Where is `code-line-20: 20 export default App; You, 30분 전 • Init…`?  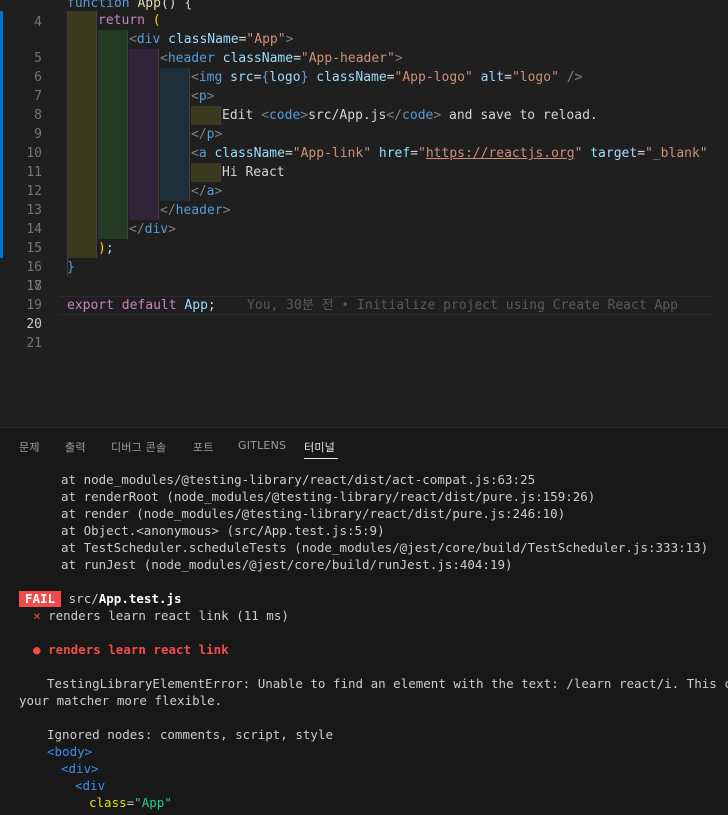
code-line-20: 20 export default App; You, 30분 전 • Init… is located at coordinates (364, 314).